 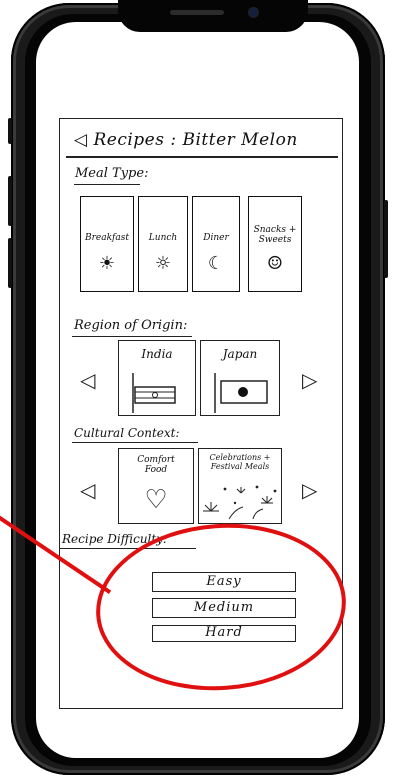 I want to click on meal-label: Breakfast, so click(x=107, y=238).